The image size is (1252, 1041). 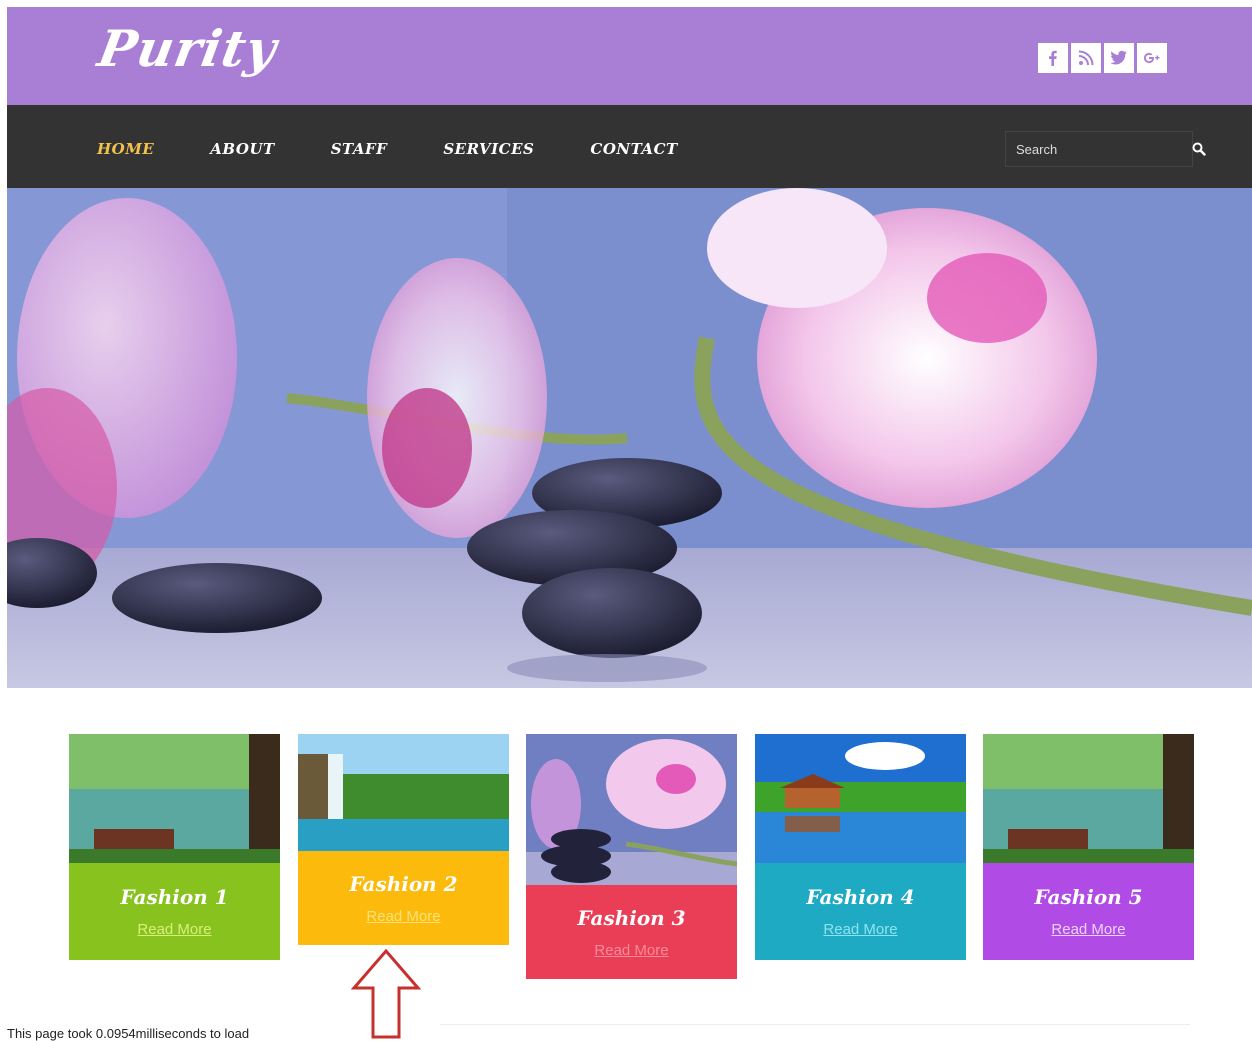 What do you see at coordinates (815, 1024) in the screenshot?
I see `divider` at bounding box center [815, 1024].